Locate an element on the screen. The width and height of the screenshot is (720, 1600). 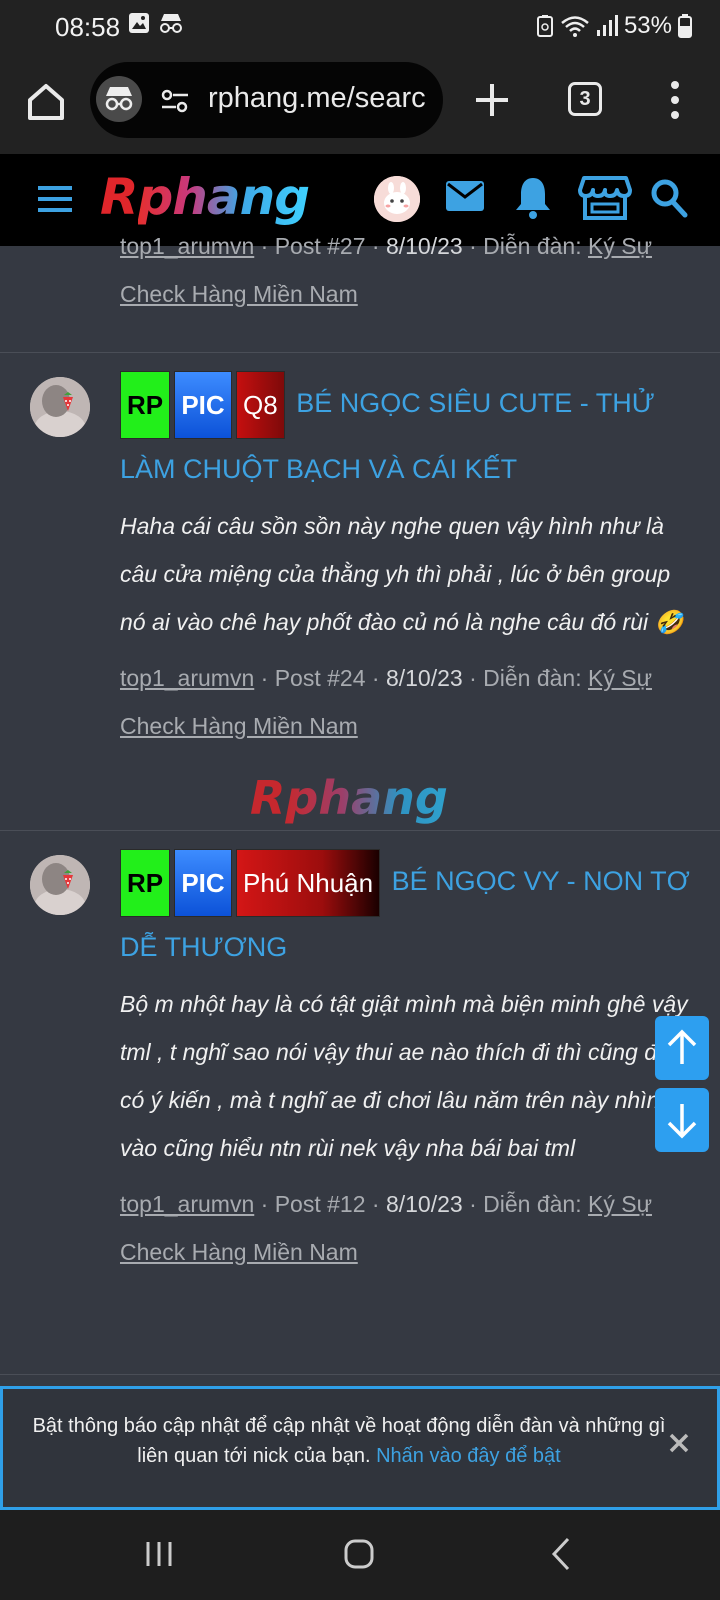
post-number: Post #12 is located at coordinates (320, 1204).